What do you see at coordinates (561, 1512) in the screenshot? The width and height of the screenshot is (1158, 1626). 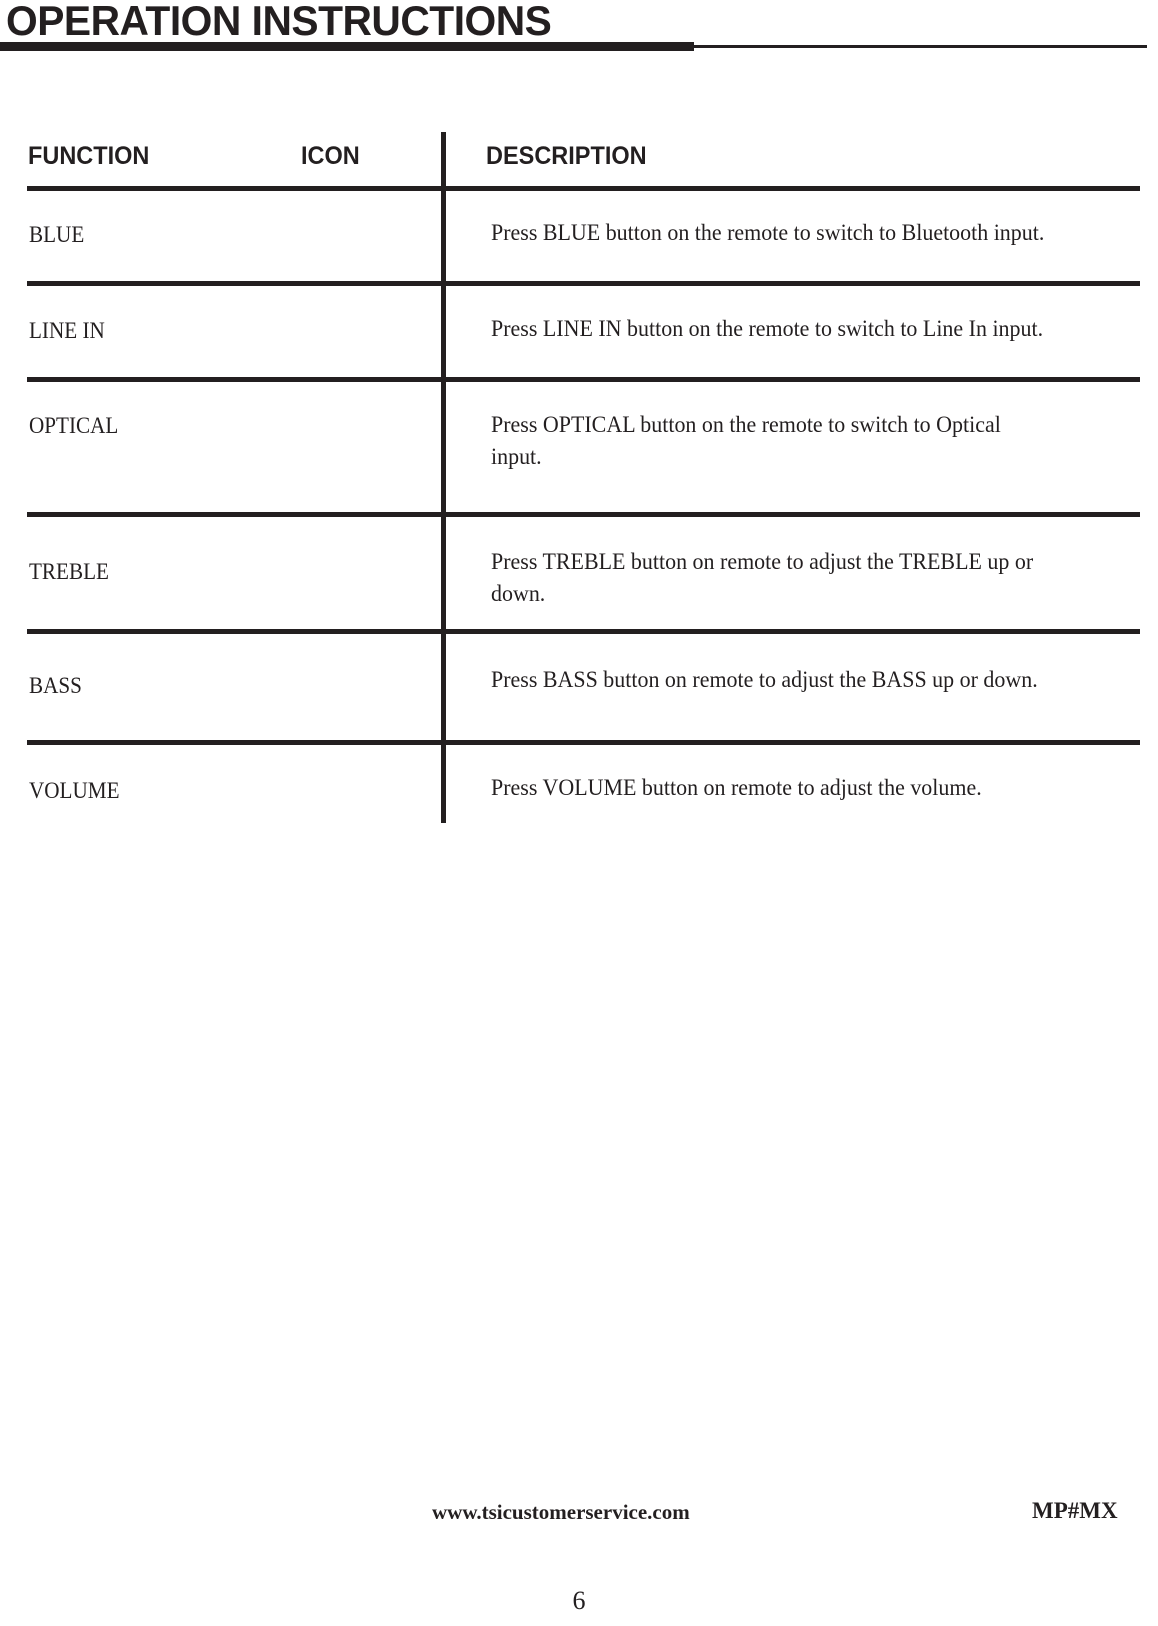 I see `footer-website: www.tsicustomerservice.com` at bounding box center [561, 1512].